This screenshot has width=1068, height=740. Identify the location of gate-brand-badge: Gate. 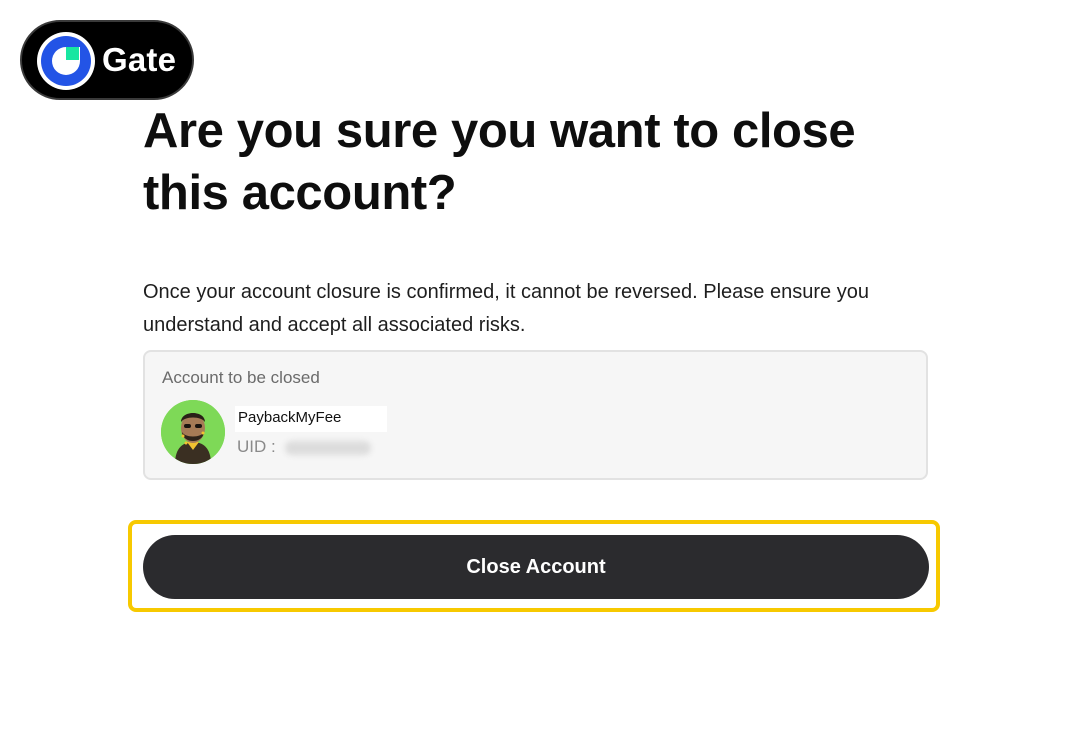
(107, 60).